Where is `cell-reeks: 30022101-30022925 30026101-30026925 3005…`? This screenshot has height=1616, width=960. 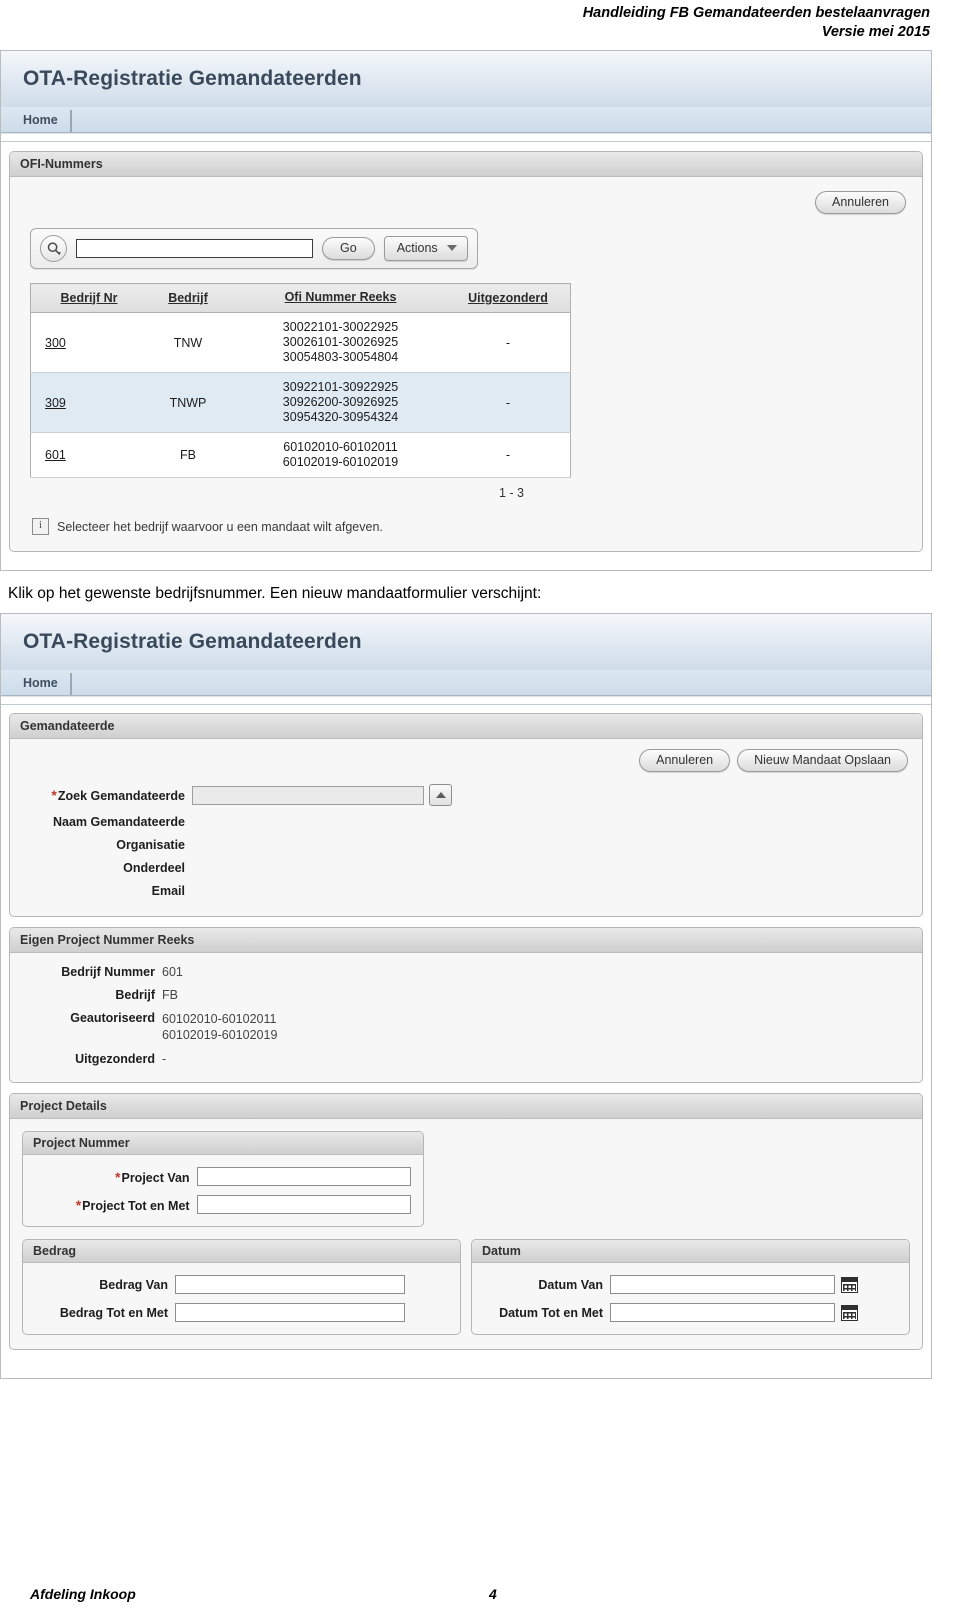
cell-reeks: 30022101-30022925 30026101-30026925 3005… is located at coordinates (340, 342).